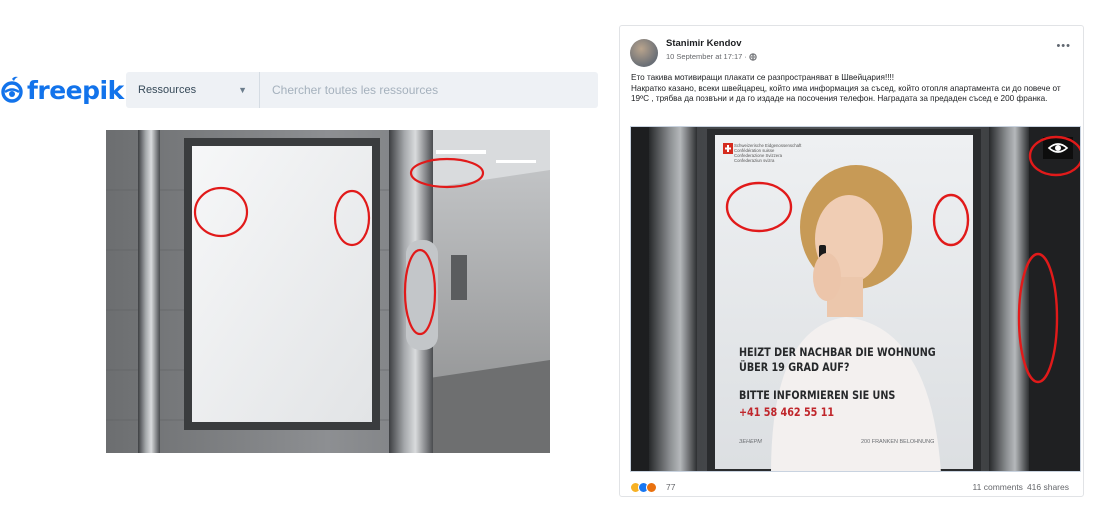 This screenshot has height=522, width=1100. Describe the element at coordinates (754, 160) in the screenshot. I see `poster-authority-line: Confederaziun svizra` at that location.